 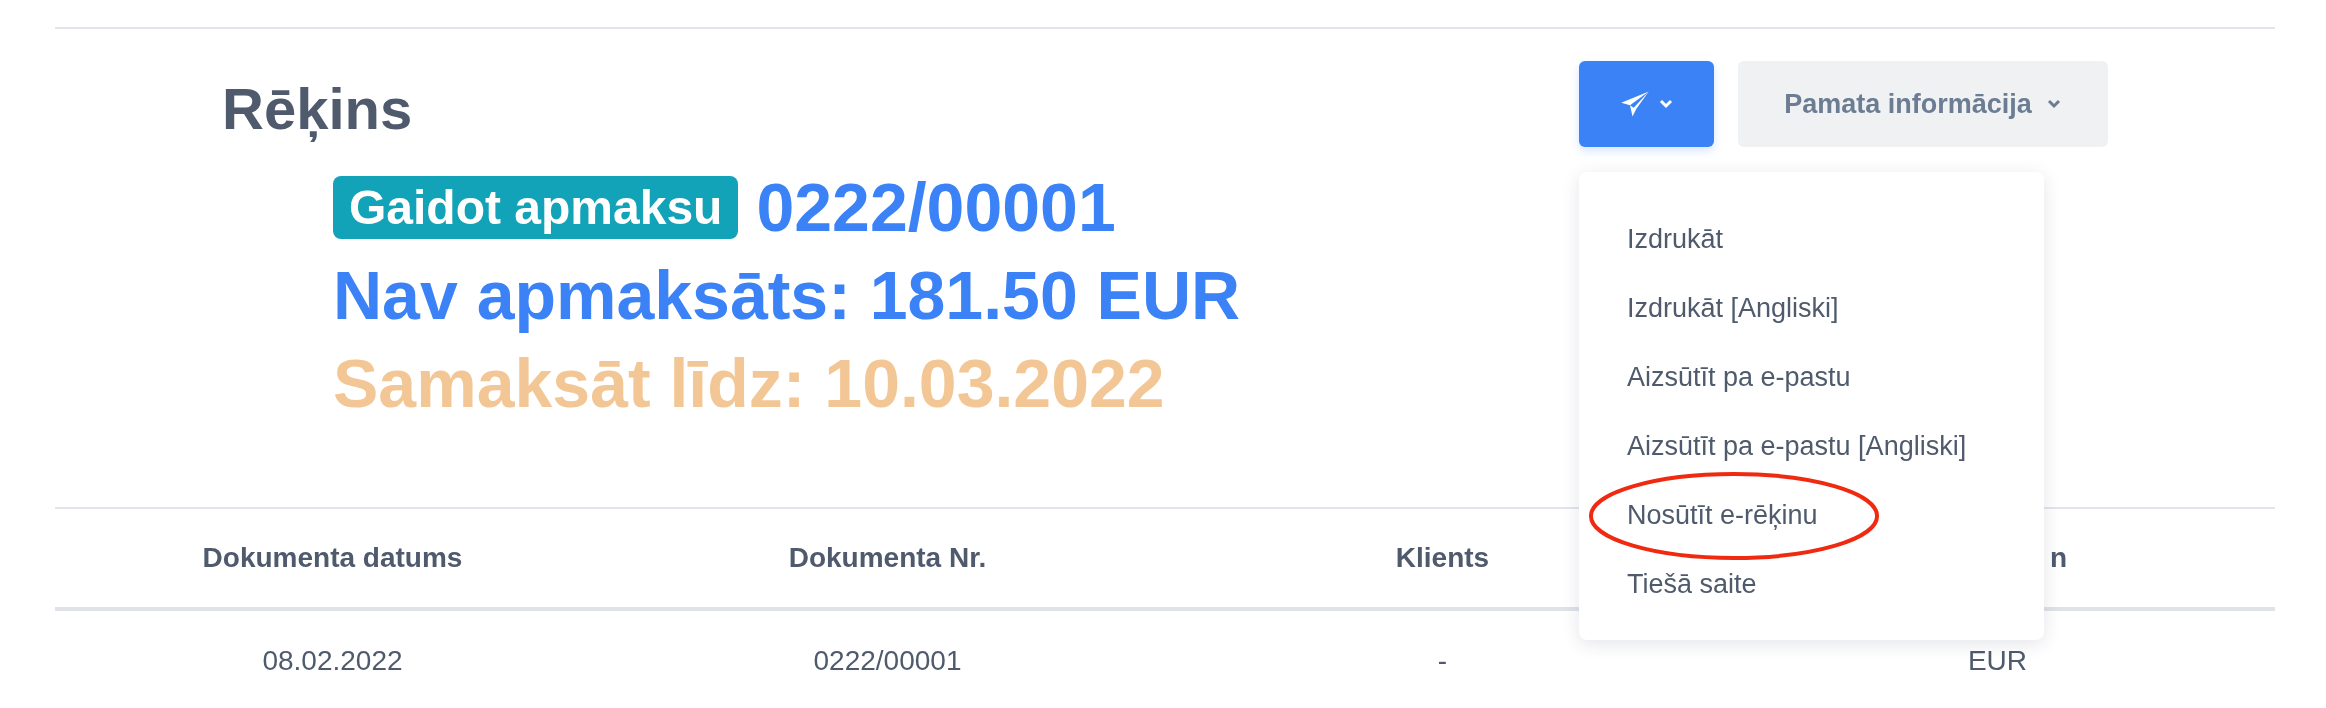 I want to click on page-title: Rēķins, so click(x=318, y=108).